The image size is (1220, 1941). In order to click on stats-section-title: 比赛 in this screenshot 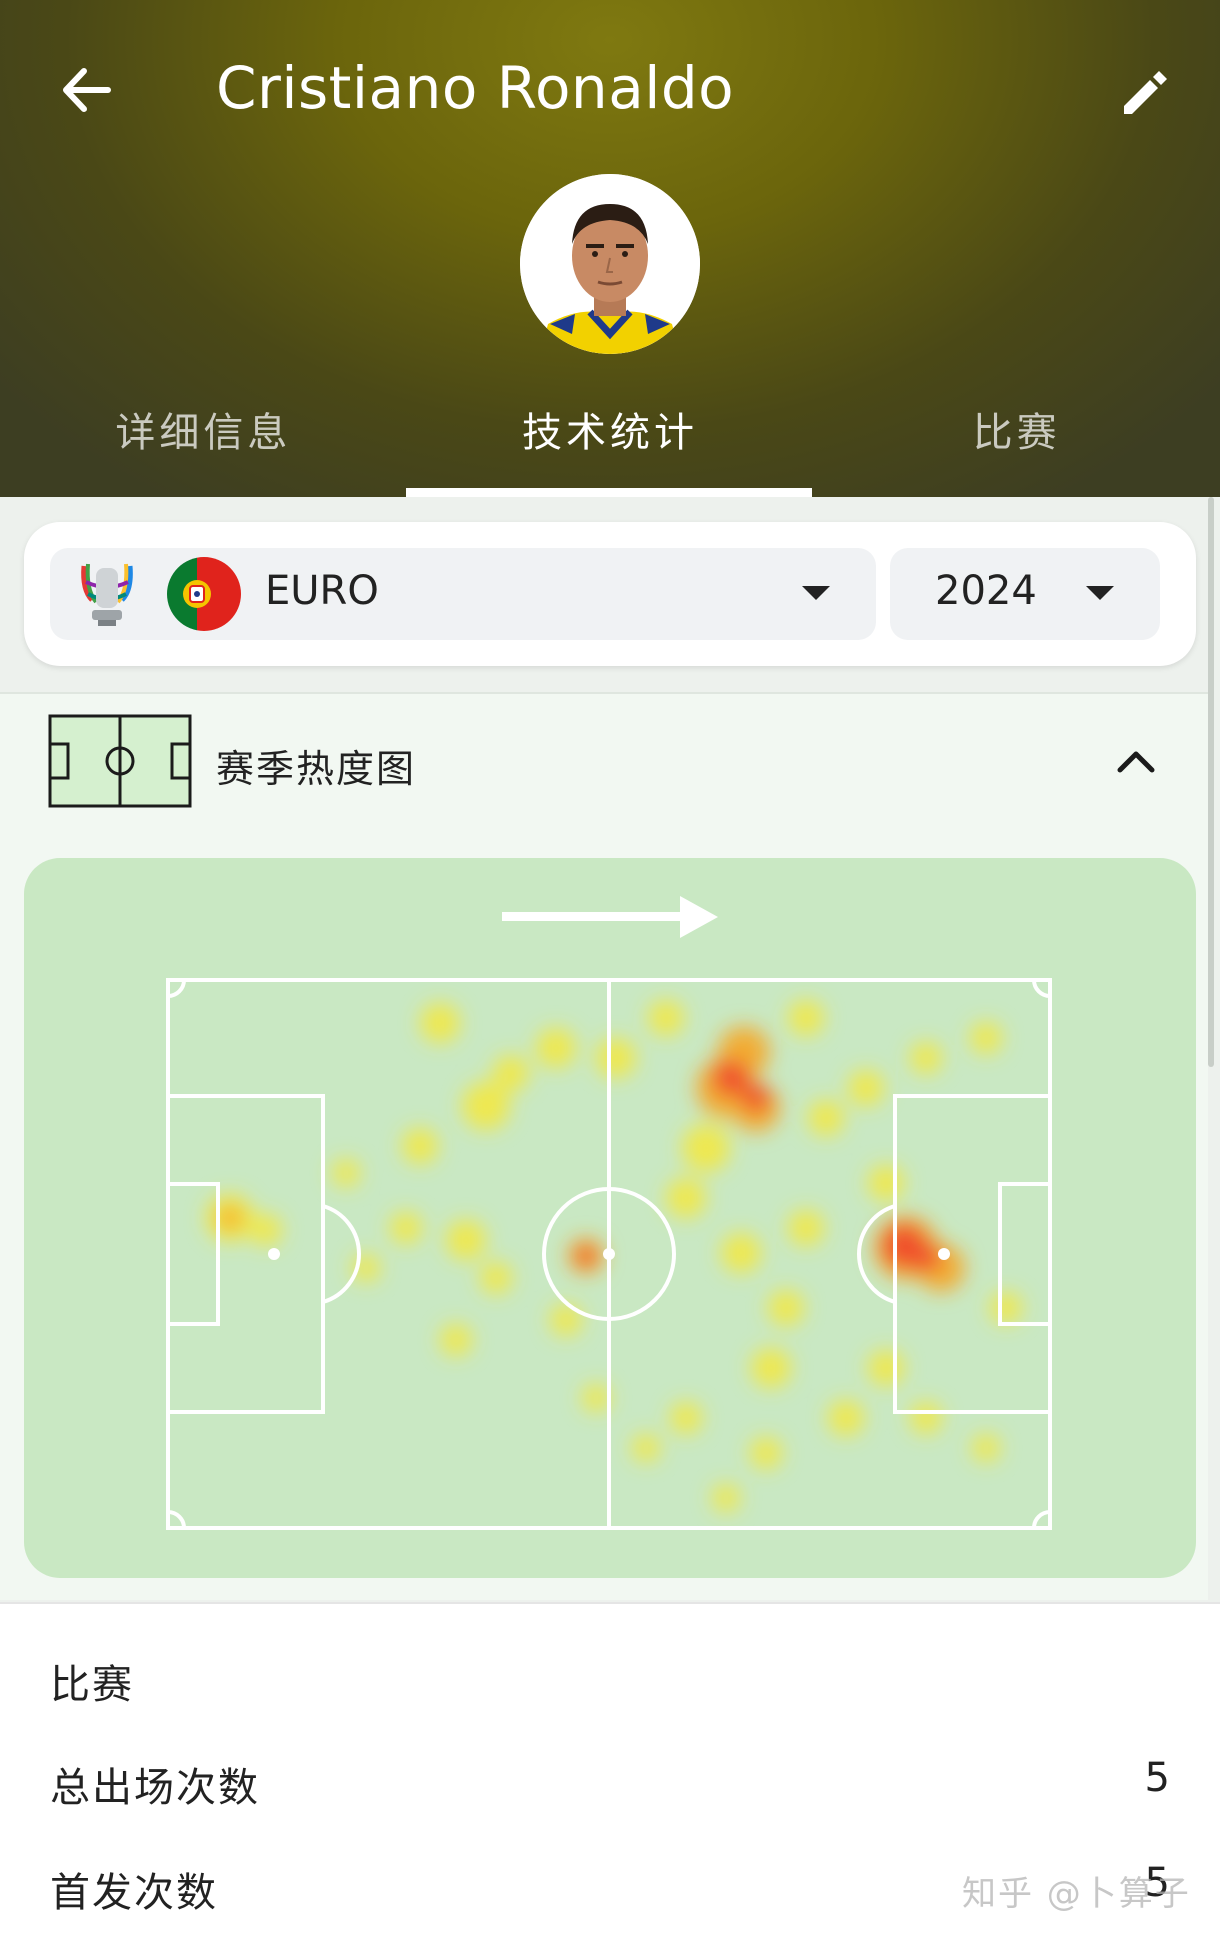, I will do `click(92, 1685)`.